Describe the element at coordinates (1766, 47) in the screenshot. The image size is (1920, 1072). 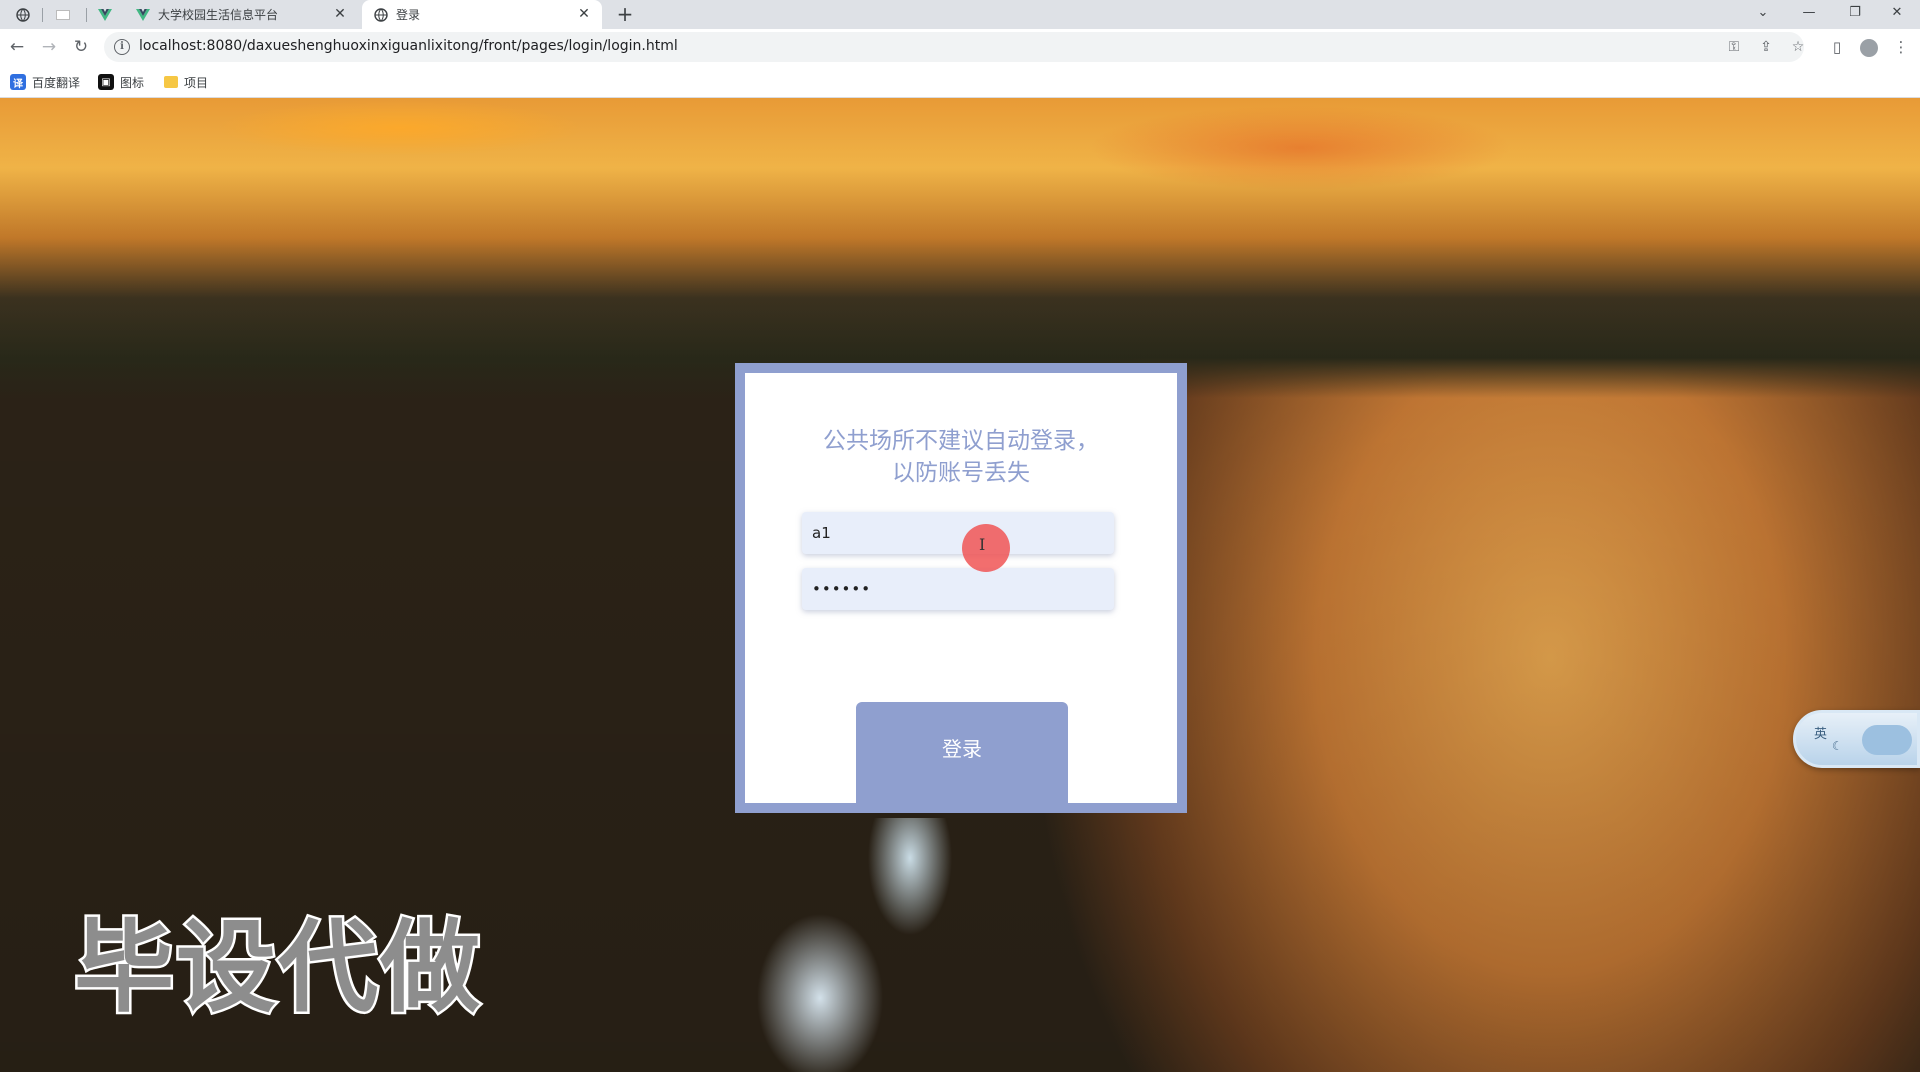
I see `share-icon: ⇪` at that location.